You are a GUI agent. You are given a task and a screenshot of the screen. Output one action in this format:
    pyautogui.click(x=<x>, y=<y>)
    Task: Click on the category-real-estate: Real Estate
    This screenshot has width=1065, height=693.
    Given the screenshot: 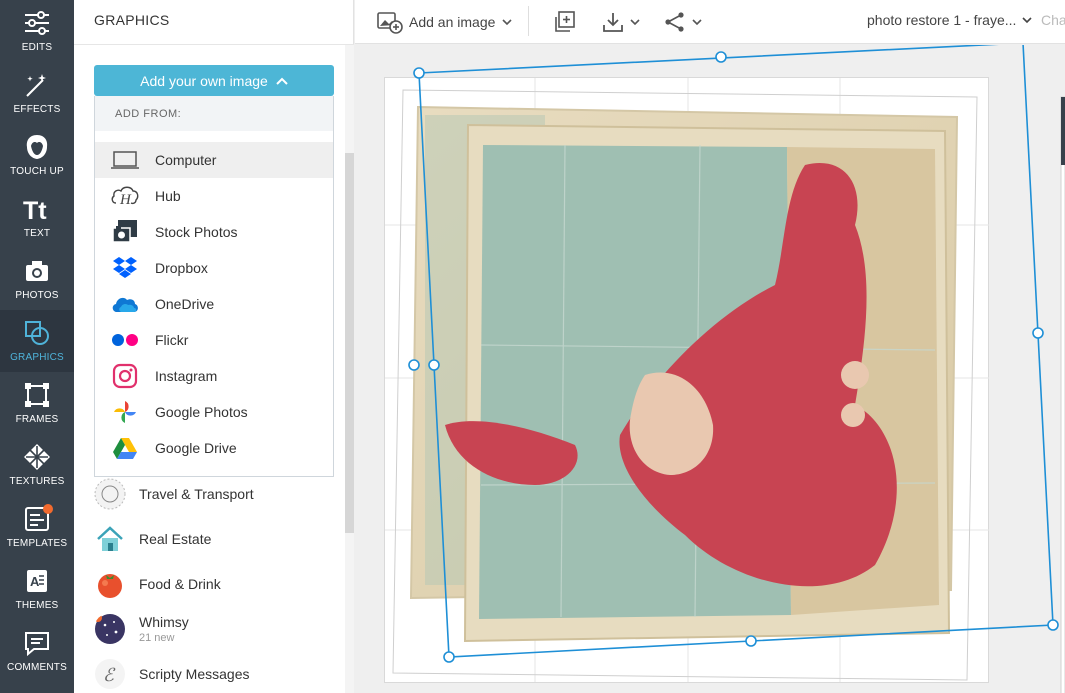 What is the action you would take?
    pyautogui.click(x=214, y=539)
    